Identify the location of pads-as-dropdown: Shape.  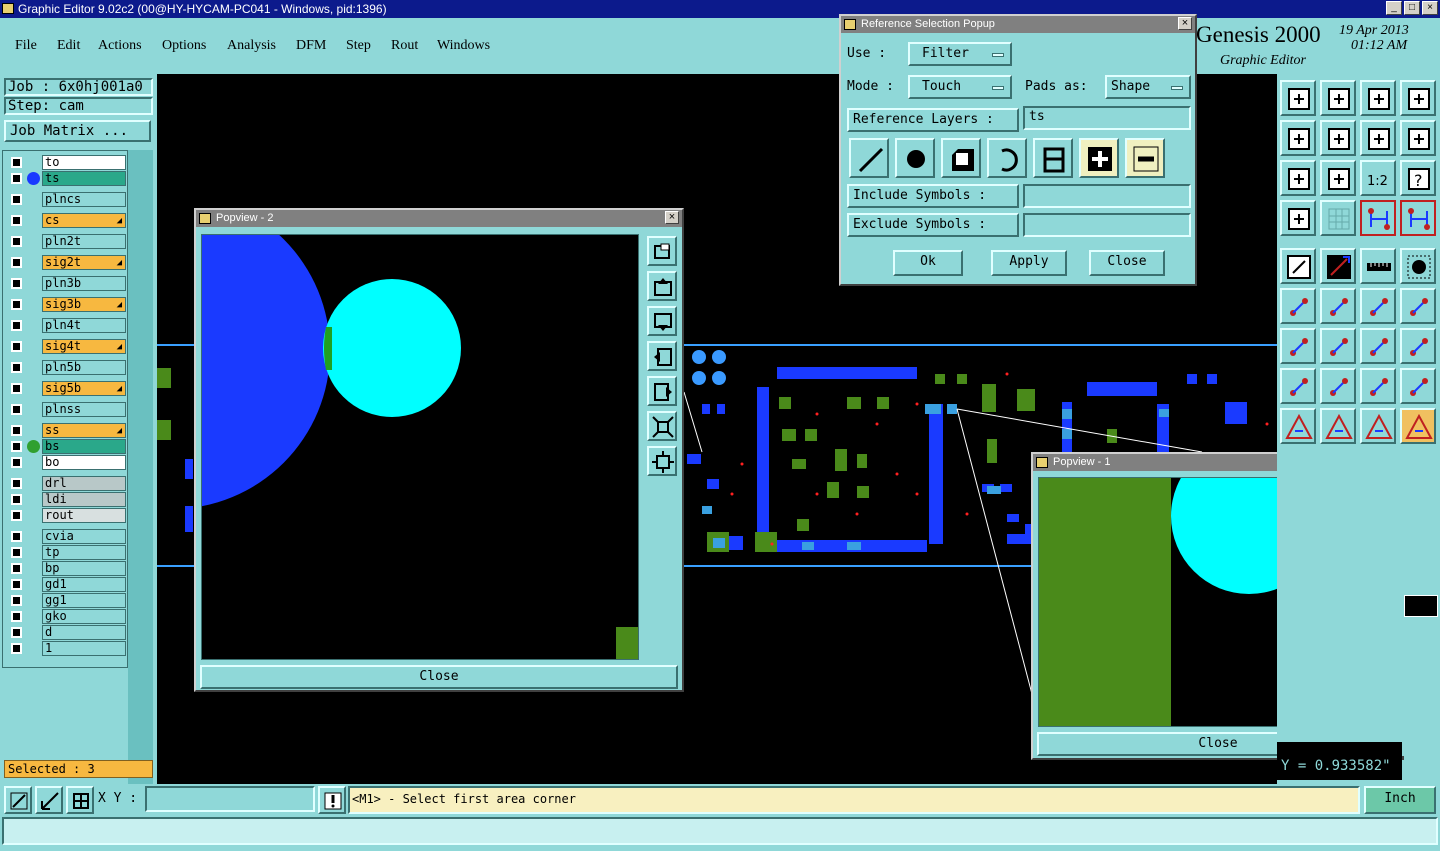
(1148, 87).